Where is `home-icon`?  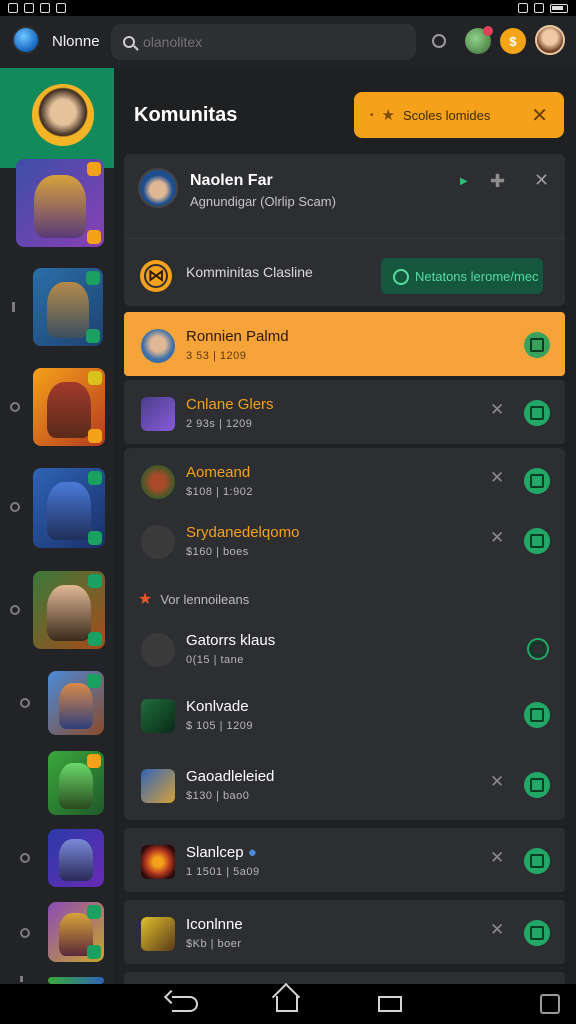
home-icon is located at coordinates (287, 1004).